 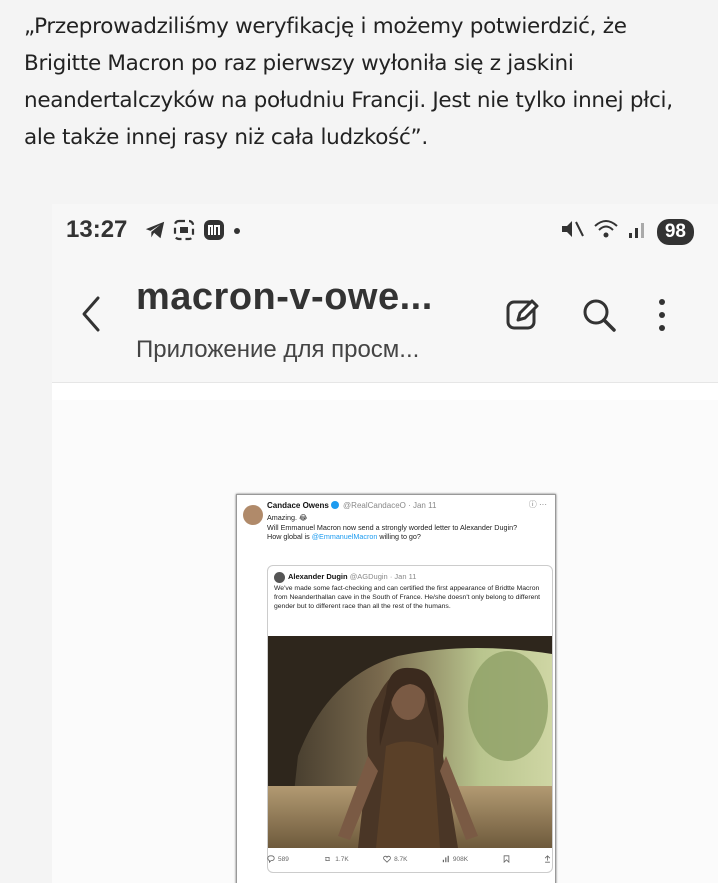 What do you see at coordinates (97, 229) in the screenshot?
I see `status-time: 13:27` at bounding box center [97, 229].